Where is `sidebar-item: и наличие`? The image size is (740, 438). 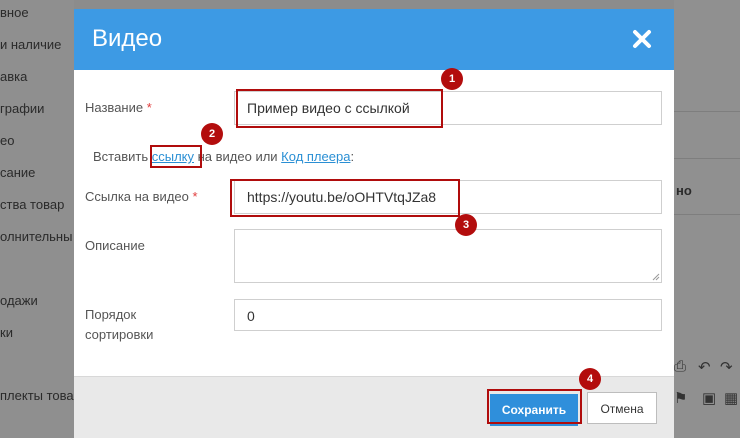
sidebar-item: и наличие is located at coordinates (30, 44).